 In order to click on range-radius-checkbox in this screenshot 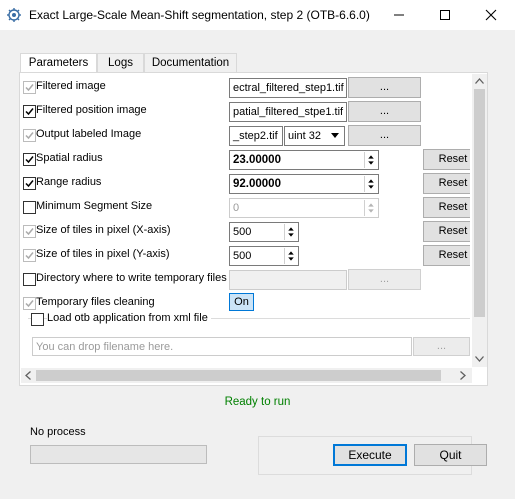, I will do `click(29, 183)`.